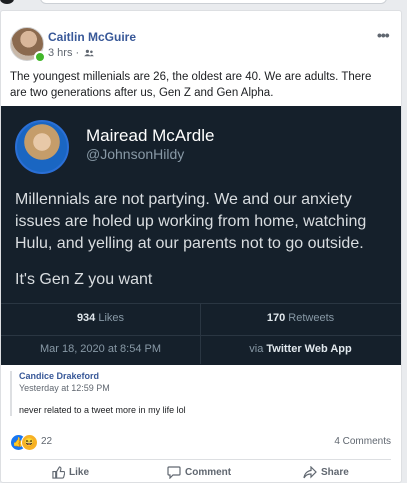 Image resolution: width=407 pixels, height=483 pixels. Describe the element at coordinates (211, 388) in the screenshot. I see `comment-time: Yesterday at 12:59 PM` at that location.